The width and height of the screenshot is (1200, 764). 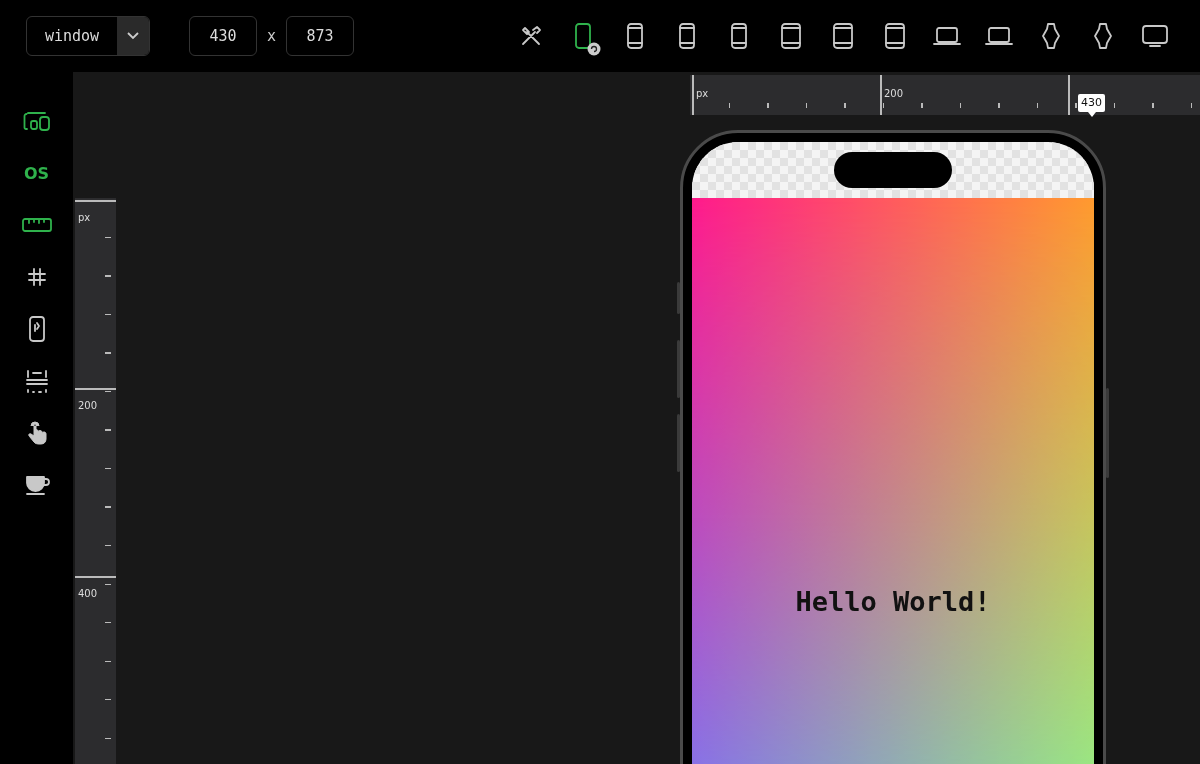 I want to click on ruler-label: 400, so click(x=88, y=594).